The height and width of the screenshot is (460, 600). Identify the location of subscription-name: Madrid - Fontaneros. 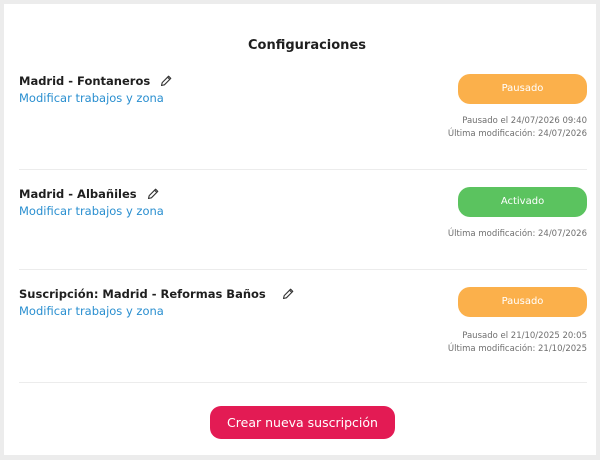
(85, 81).